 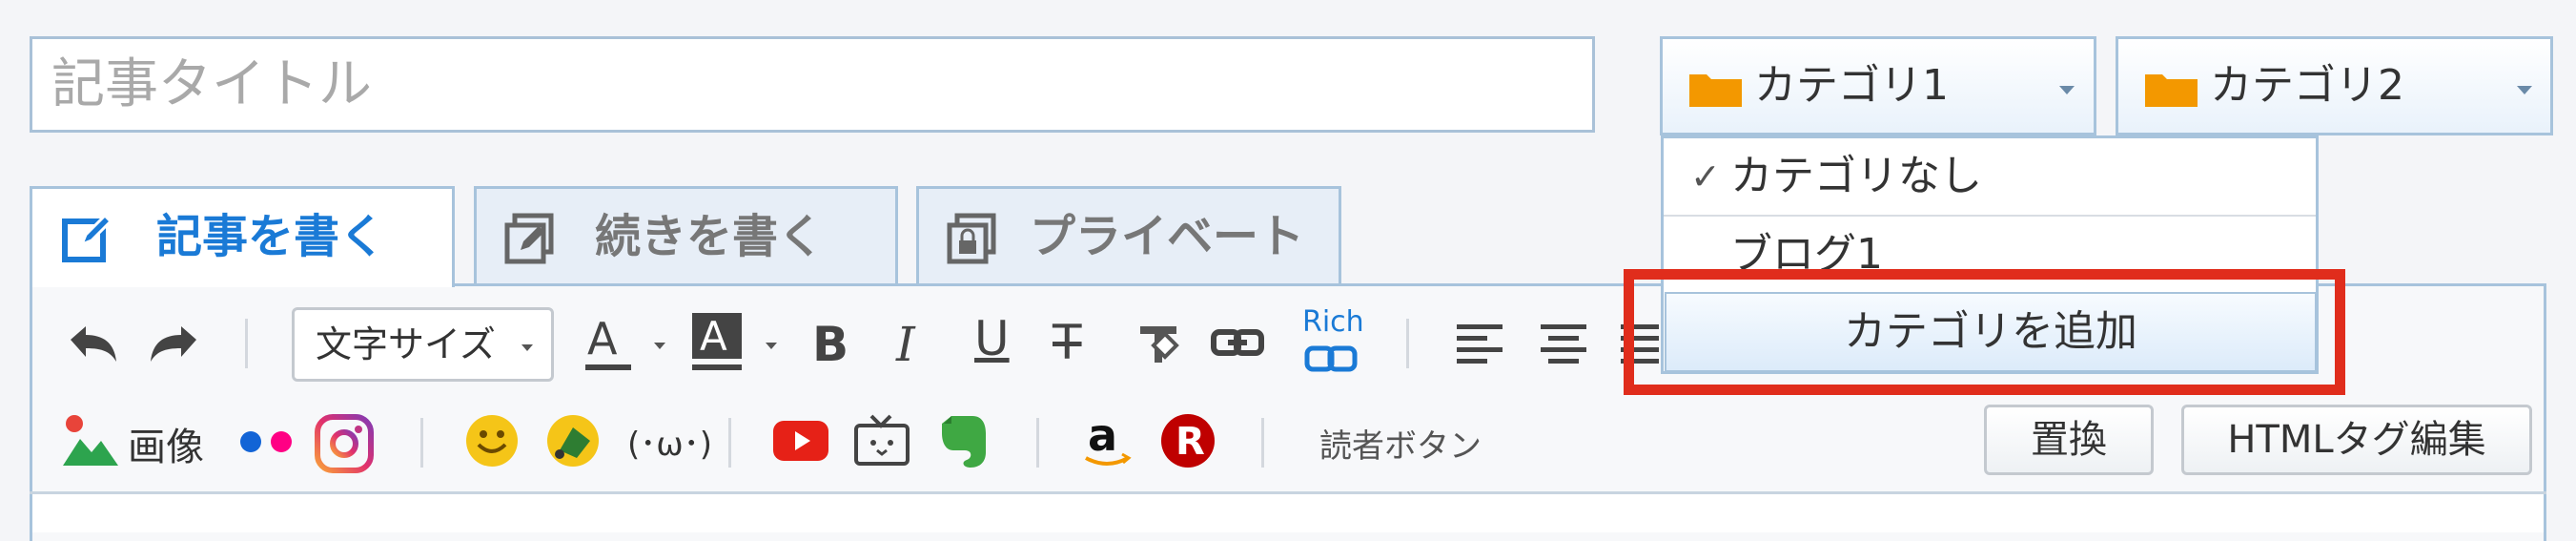 What do you see at coordinates (1333, 322) in the screenshot?
I see `rich-link-label: Rich` at bounding box center [1333, 322].